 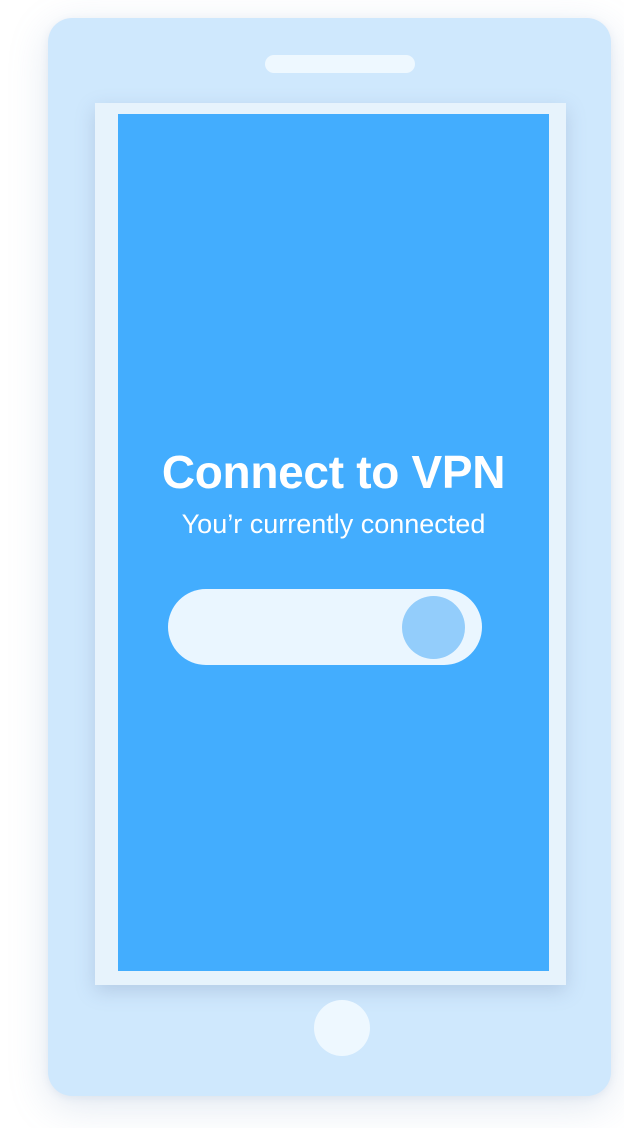 What do you see at coordinates (325, 627) in the screenshot?
I see `vpn-toggle-switch` at bounding box center [325, 627].